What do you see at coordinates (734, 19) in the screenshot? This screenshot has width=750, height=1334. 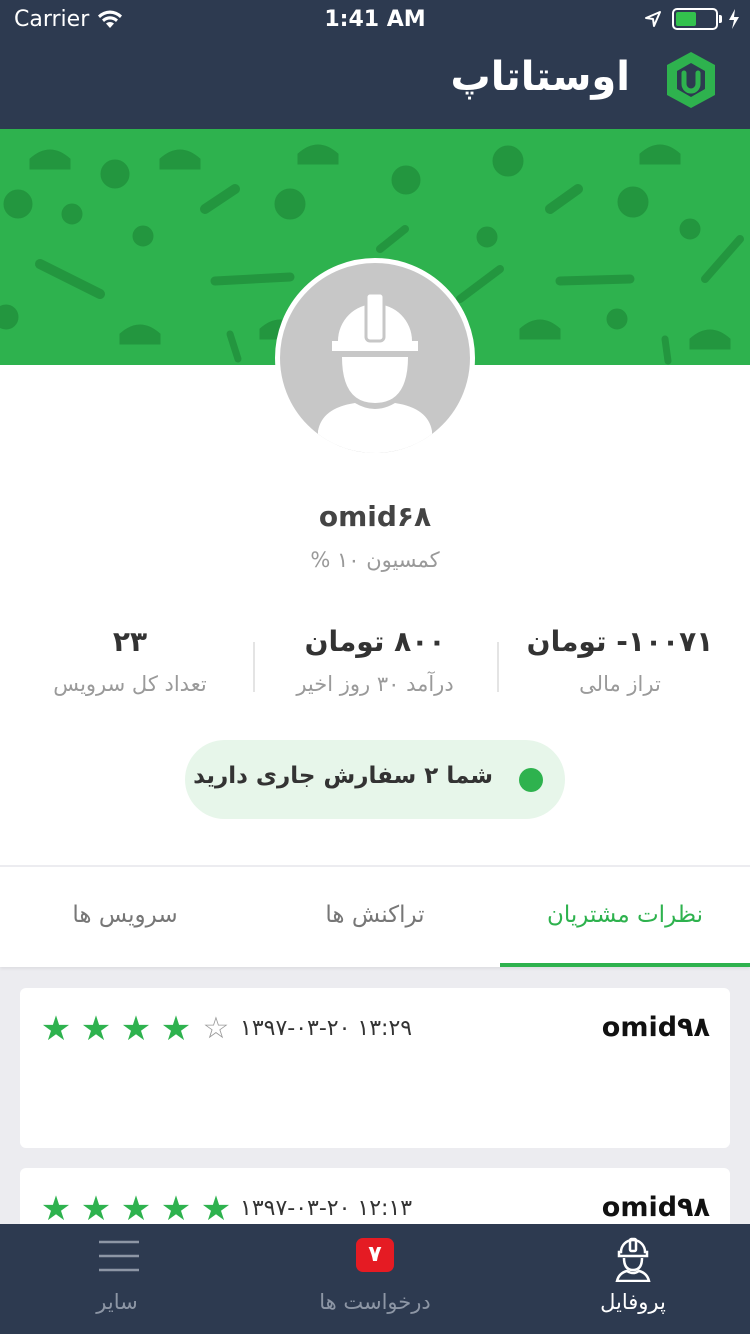 I see `charging-bolt-icon` at bounding box center [734, 19].